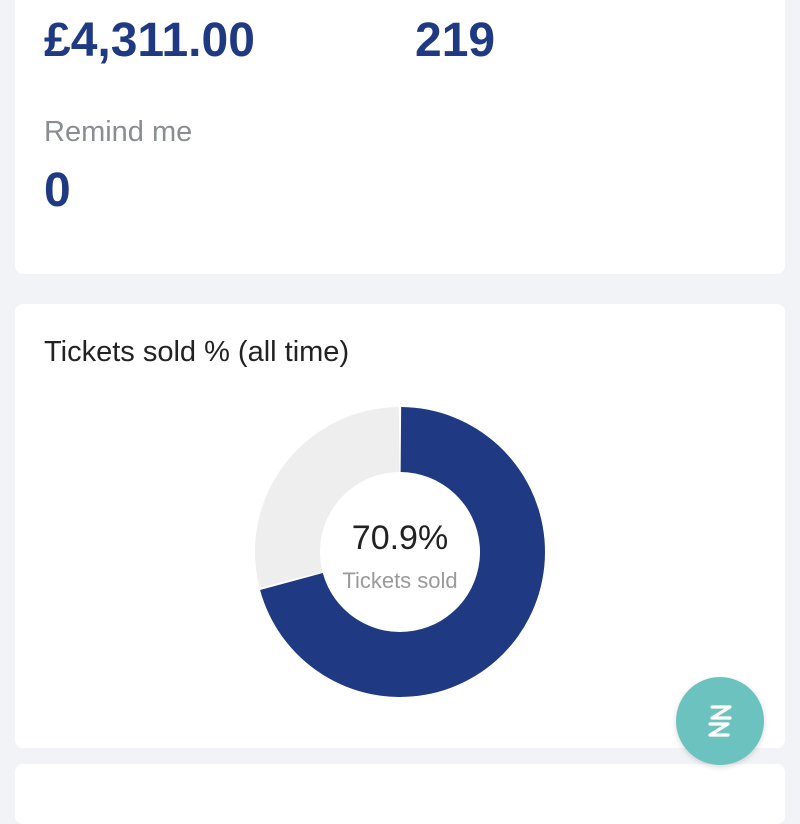 This screenshot has width=800, height=824. What do you see at coordinates (455, 40) in the screenshot?
I see `tickets-count-value: 219` at bounding box center [455, 40].